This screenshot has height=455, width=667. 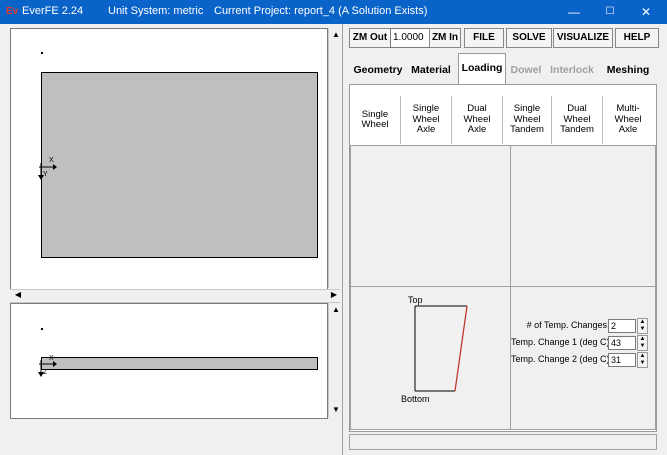 I want to click on solve-button: SOLVE, so click(x=529, y=38).